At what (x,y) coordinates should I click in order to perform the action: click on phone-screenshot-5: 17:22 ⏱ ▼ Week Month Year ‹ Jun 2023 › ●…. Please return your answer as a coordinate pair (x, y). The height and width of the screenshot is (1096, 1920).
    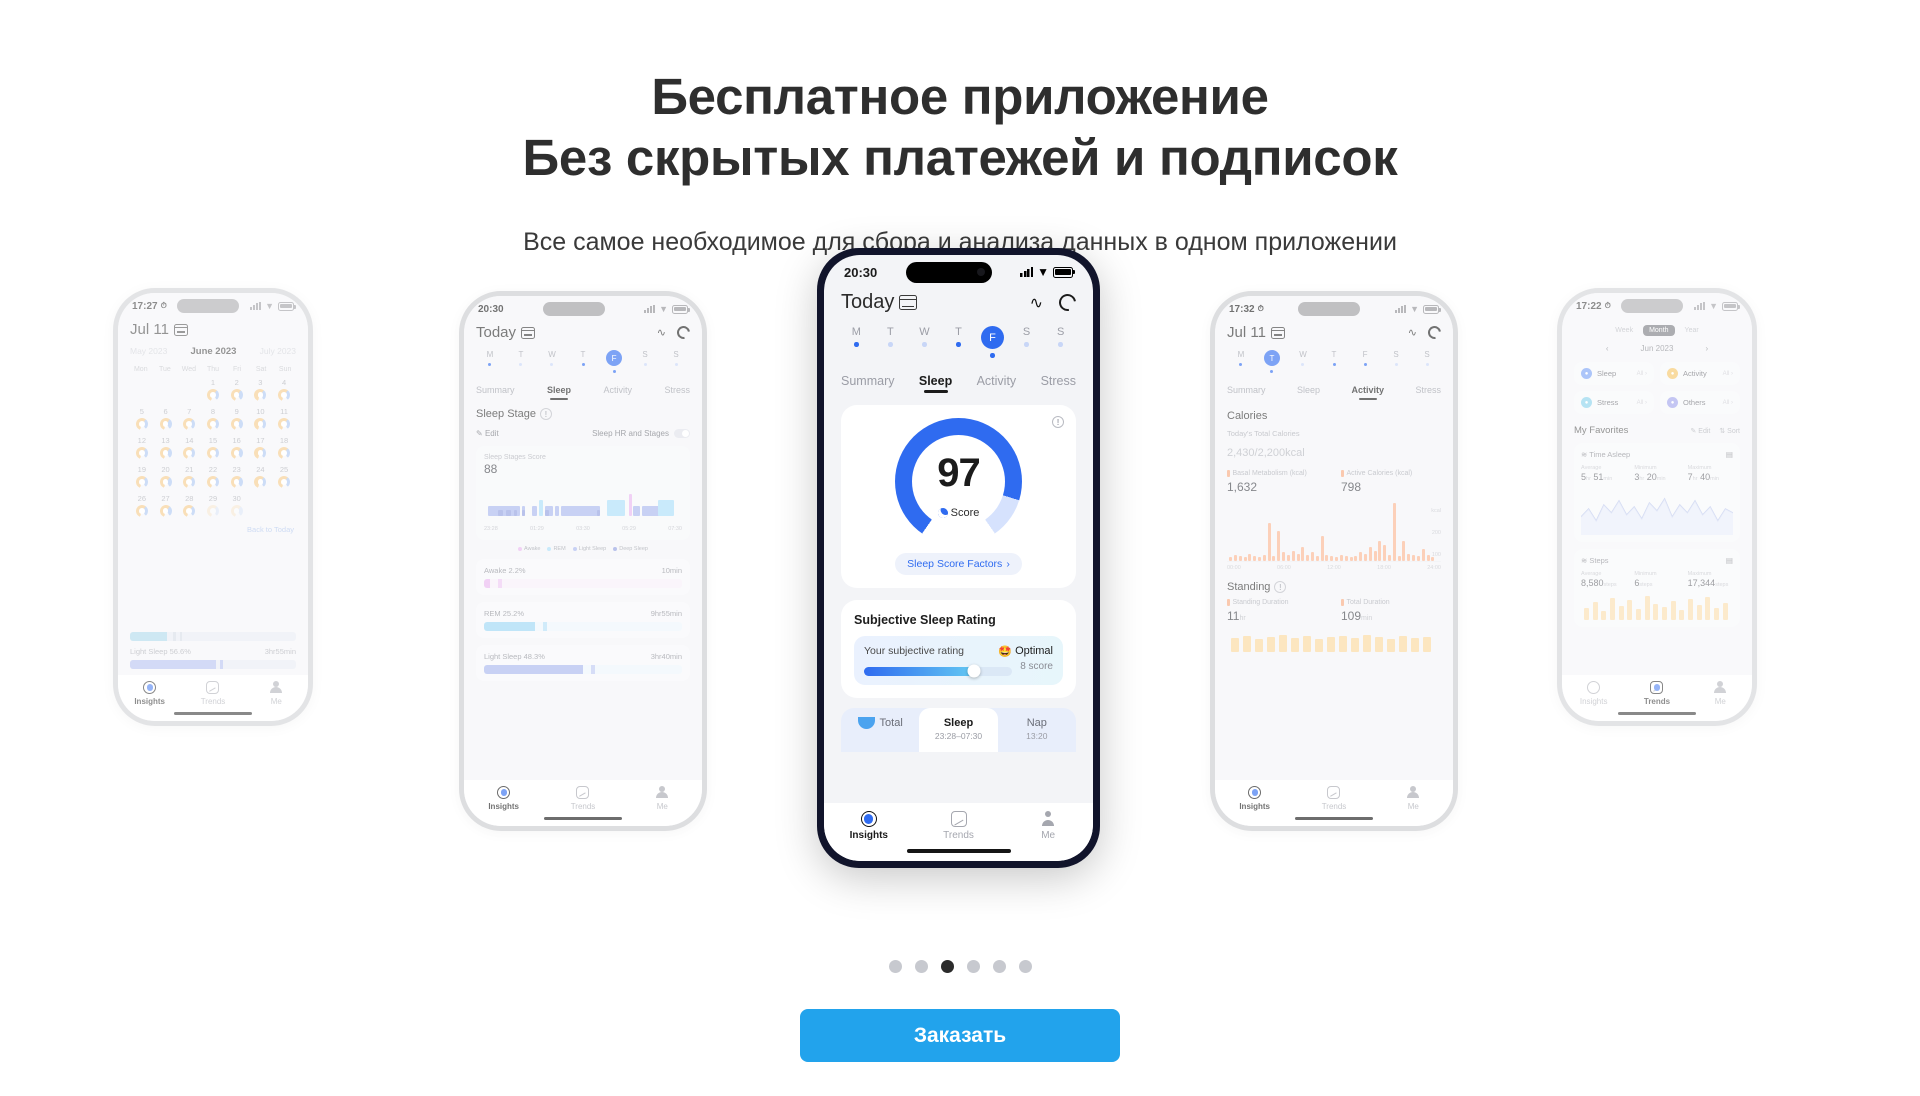
    Looking at the image, I should click on (1657, 507).